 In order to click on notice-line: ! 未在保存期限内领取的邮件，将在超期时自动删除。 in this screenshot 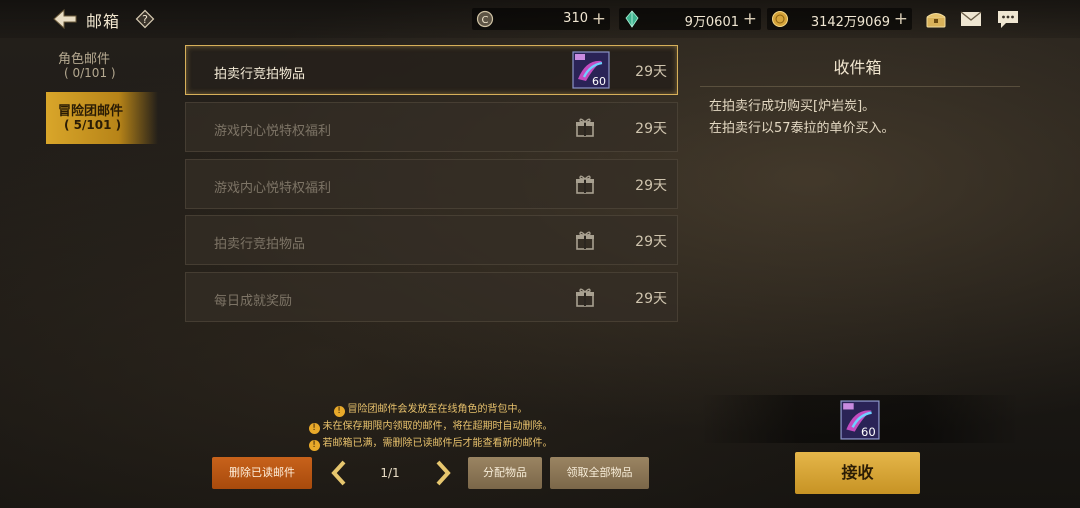, I will do `click(430, 425)`.